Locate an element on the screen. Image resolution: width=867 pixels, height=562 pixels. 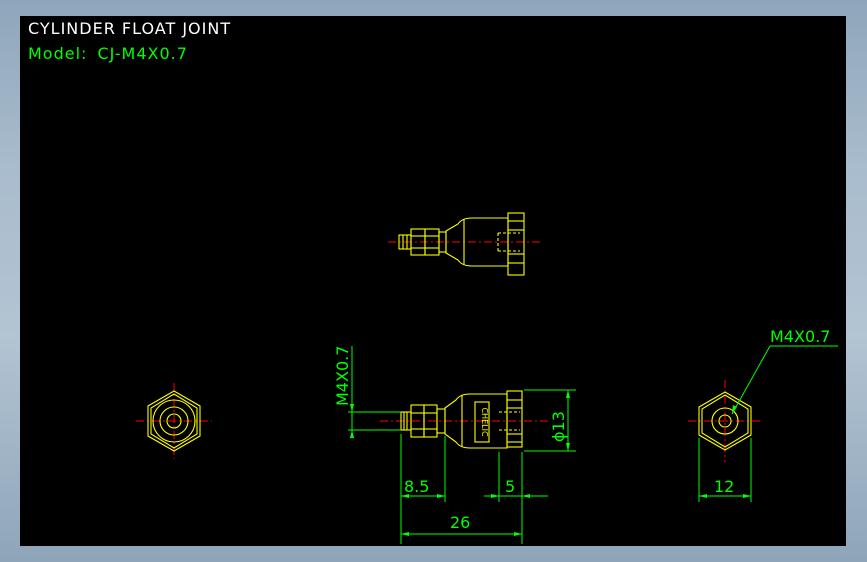
side-flange is located at coordinates (514, 419).